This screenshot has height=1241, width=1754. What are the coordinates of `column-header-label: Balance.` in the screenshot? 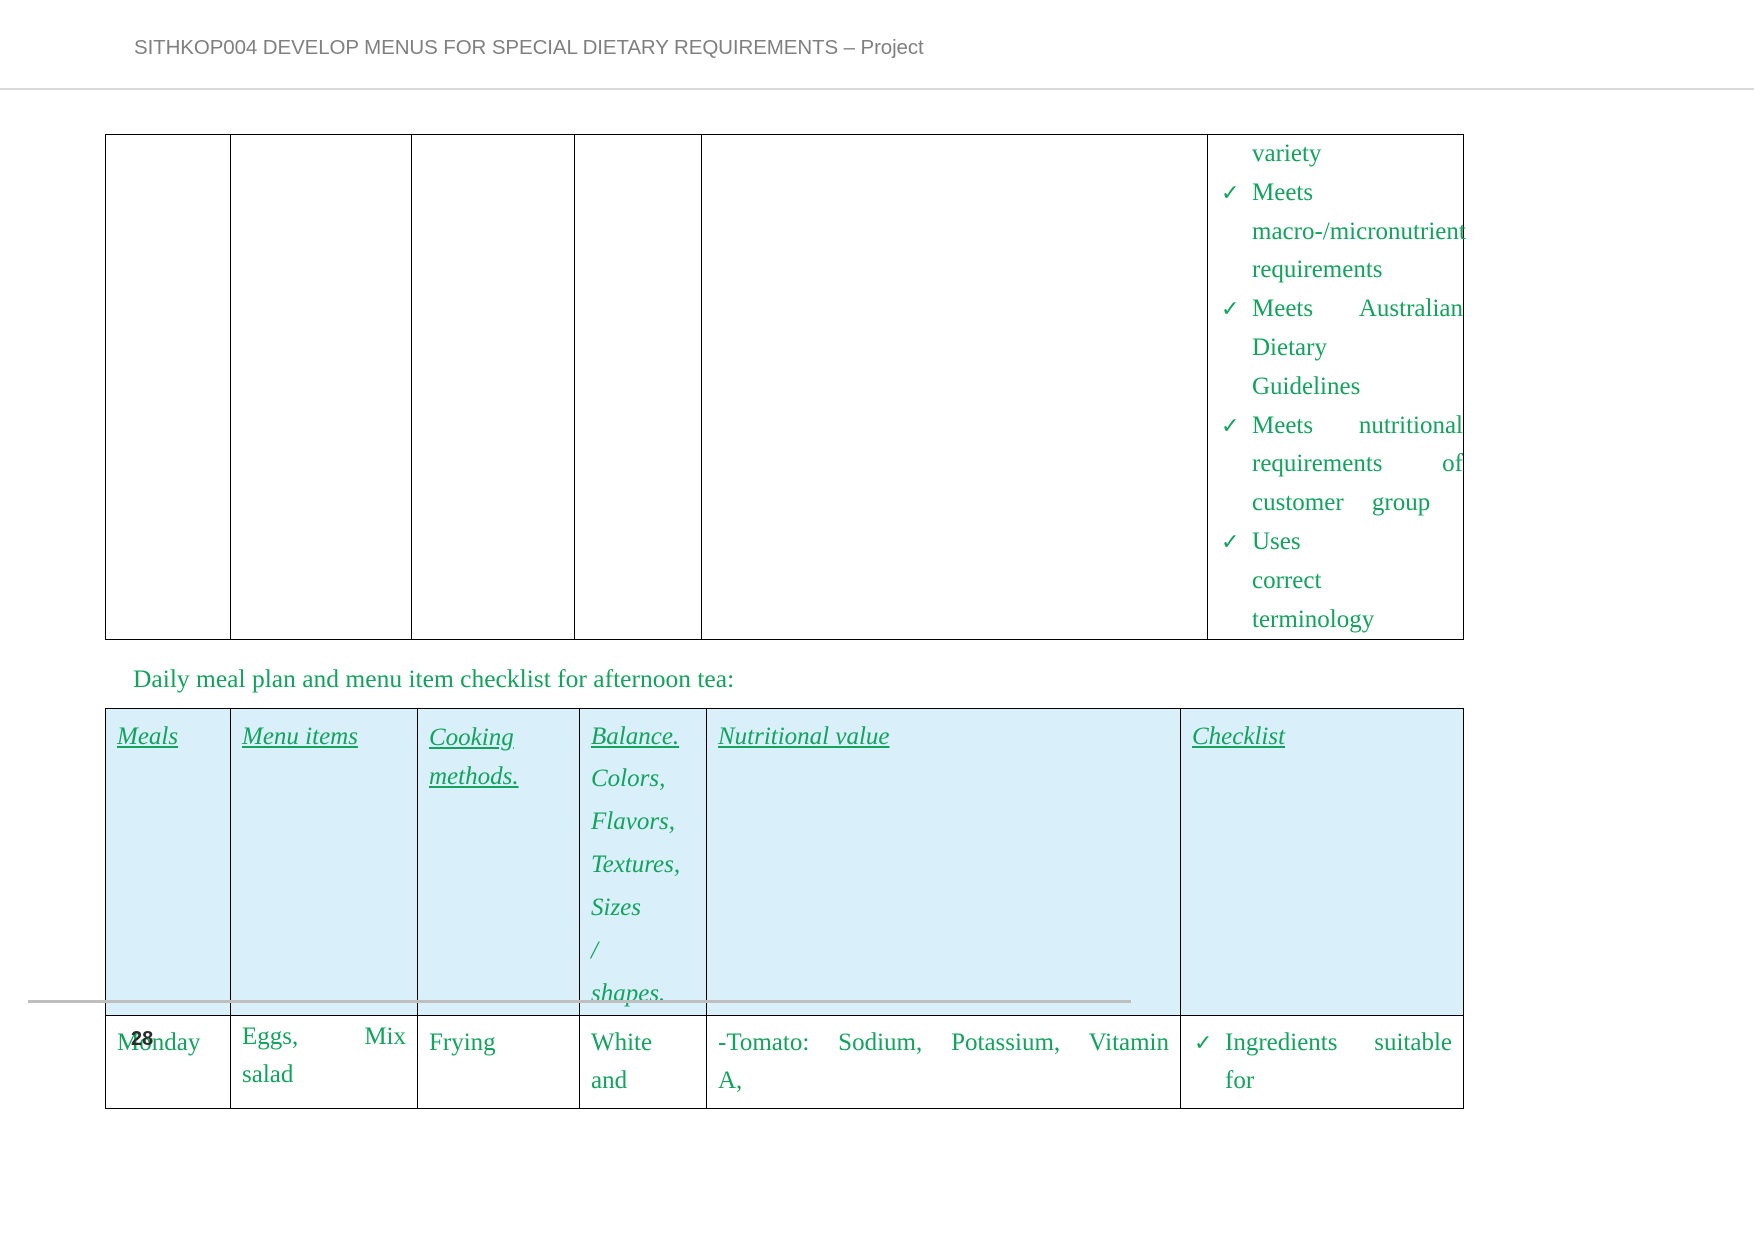 It's located at (635, 736).